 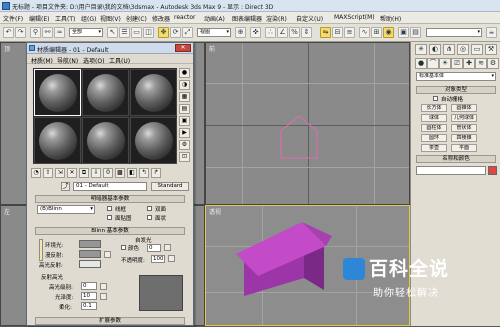 What do you see at coordinates (464, 108) in the screenshot?
I see `cone-button: 圆锥体` at bounding box center [464, 108].